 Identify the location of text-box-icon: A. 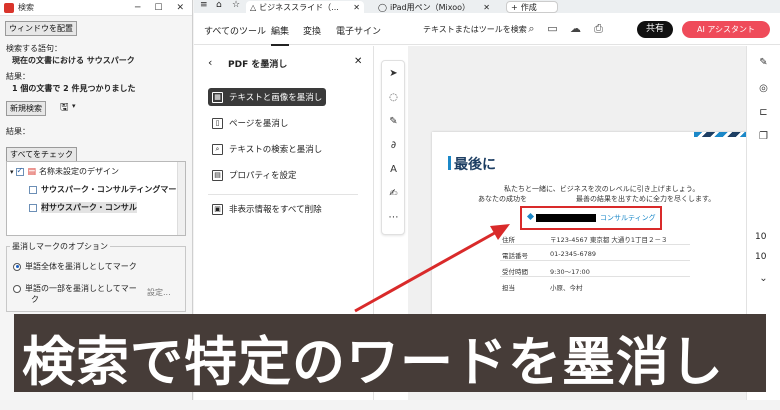
(393, 169).